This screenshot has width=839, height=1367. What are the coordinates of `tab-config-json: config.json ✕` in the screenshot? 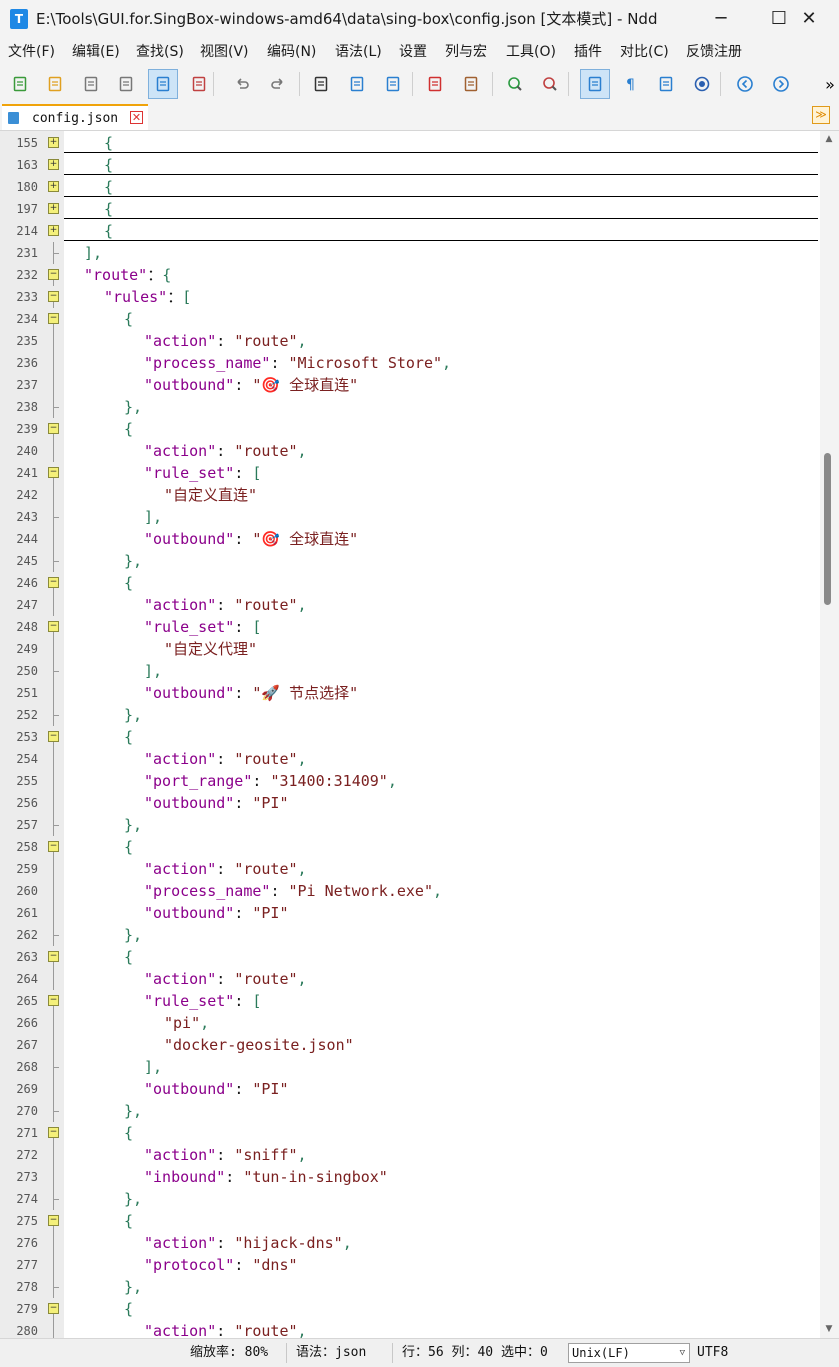 It's located at (75, 117).